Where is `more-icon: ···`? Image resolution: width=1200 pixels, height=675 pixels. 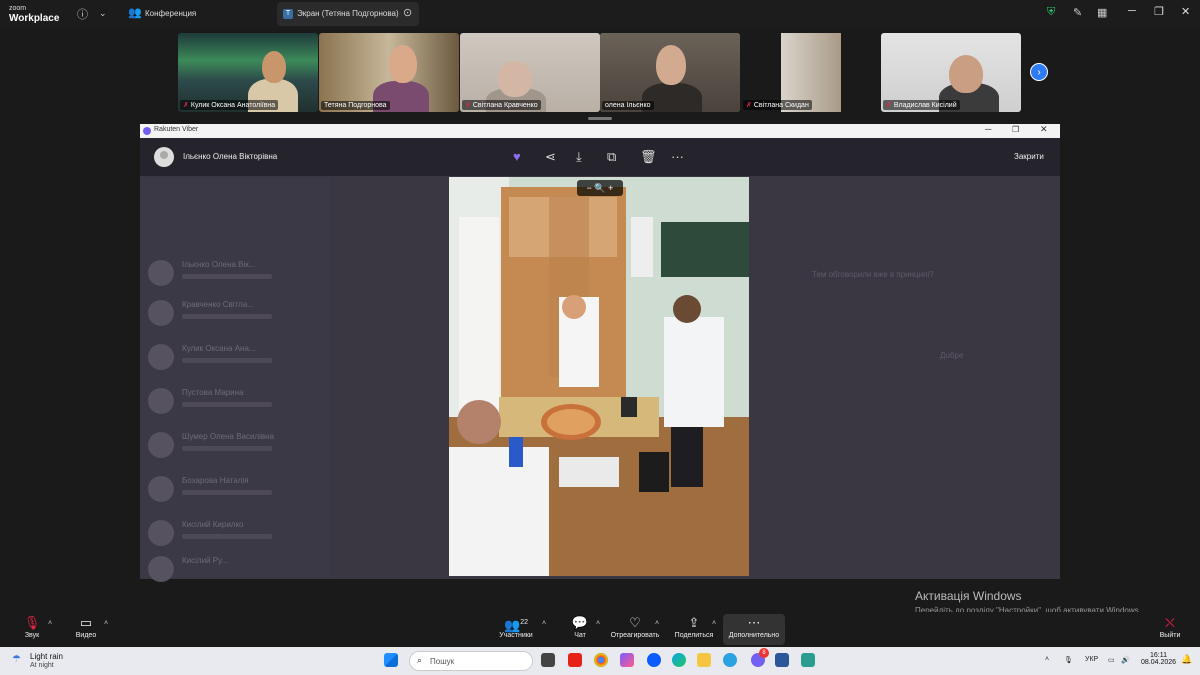 more-icon: ··· is located at coordinates (677, 156).